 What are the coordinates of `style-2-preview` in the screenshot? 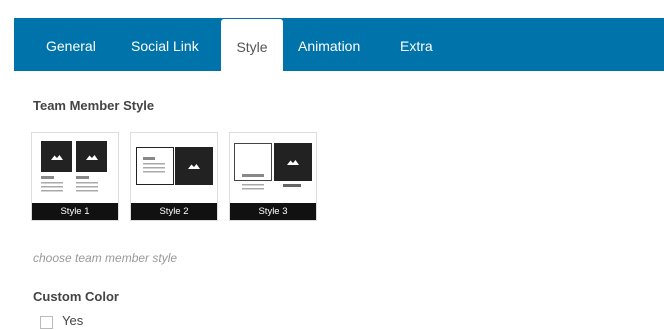 It's located at (174, 166).